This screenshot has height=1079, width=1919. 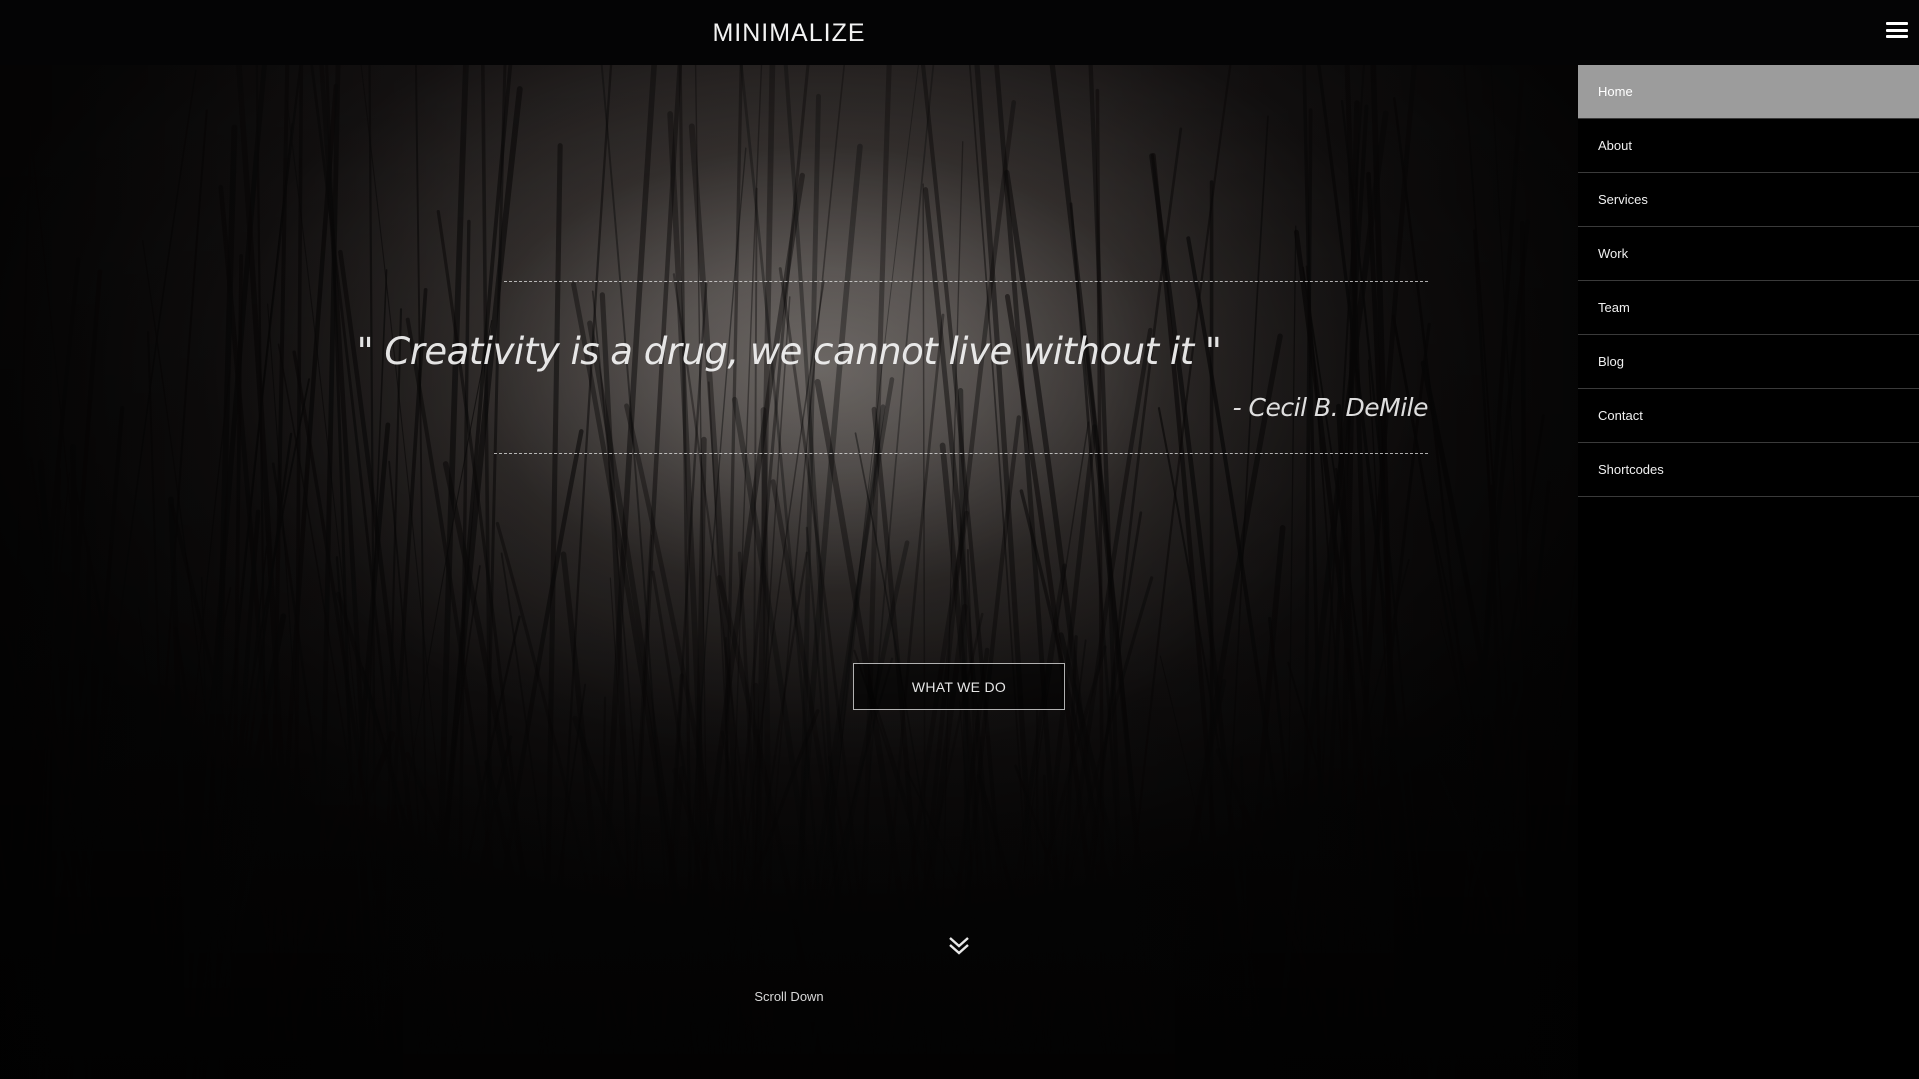 What do you see at coordinates (959, 686) in the screenshot?
I see `what-we-do-button: WHAT WE DO` at bounding box center [959, 686].